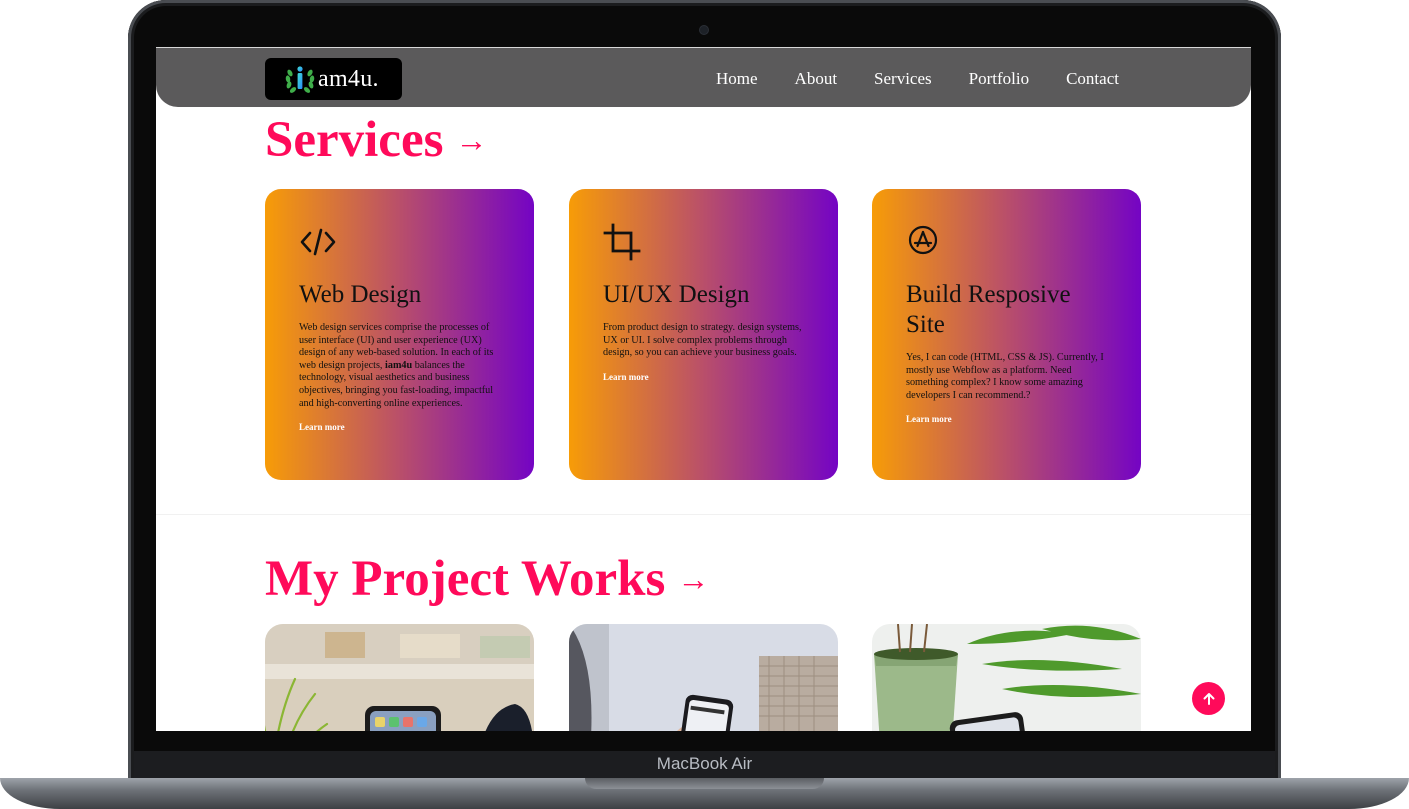 The width and height of the screenshot is (1409, 809). What do you see at coordinates (704, 763) in the screenshot?
I see `device-label: MacBook Air` at bounding box center [704, 763].